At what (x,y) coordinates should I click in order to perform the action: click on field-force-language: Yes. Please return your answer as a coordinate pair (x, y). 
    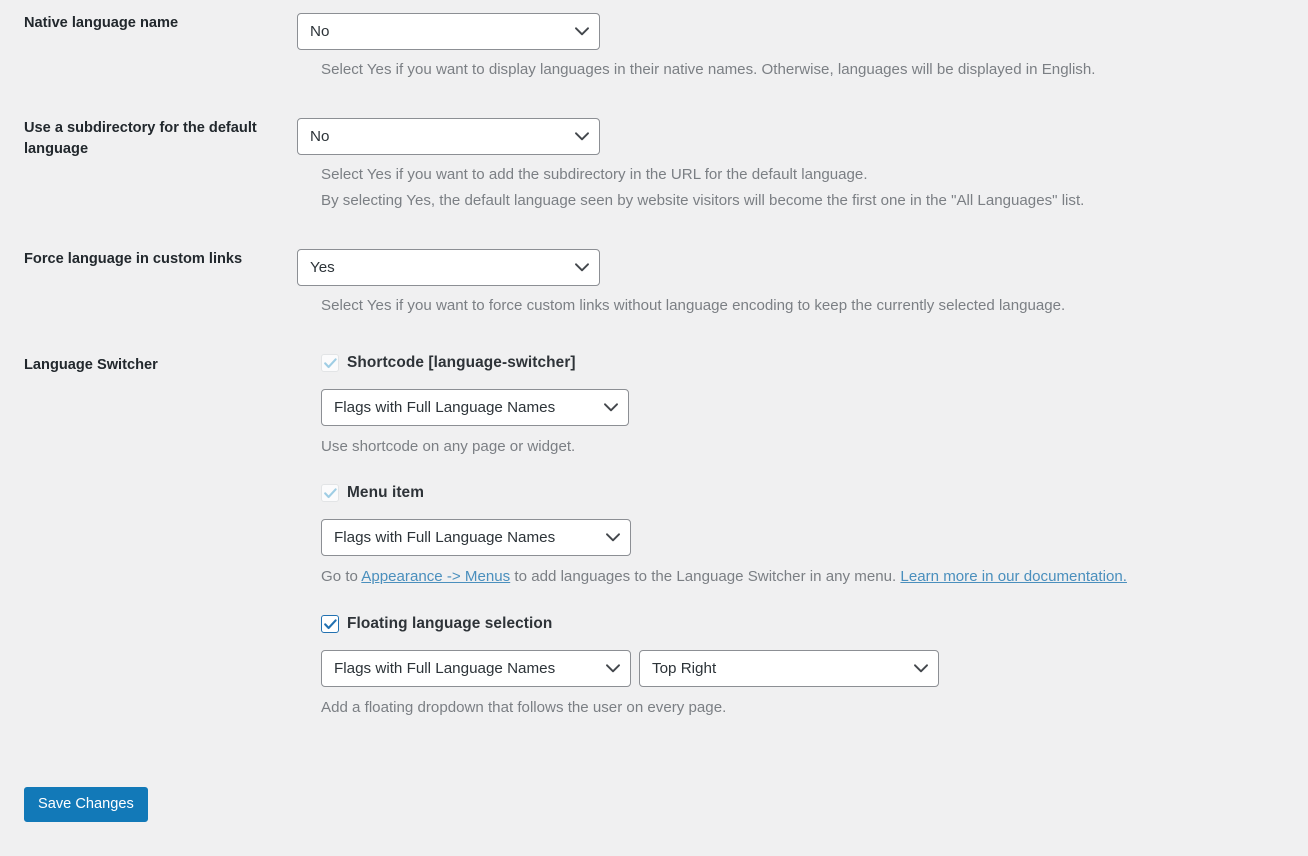
    Looking at the image, I should click on (802, 267).